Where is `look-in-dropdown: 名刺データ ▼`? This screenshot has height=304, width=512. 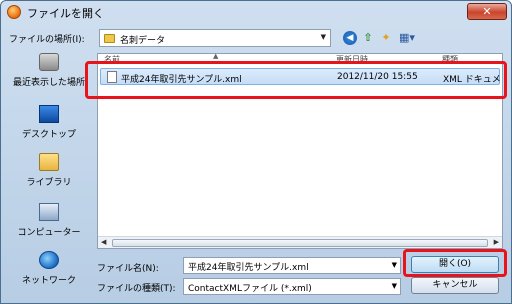
look-in-dropdown: 名刺データ ▼ is located at coordinates (215, 38).